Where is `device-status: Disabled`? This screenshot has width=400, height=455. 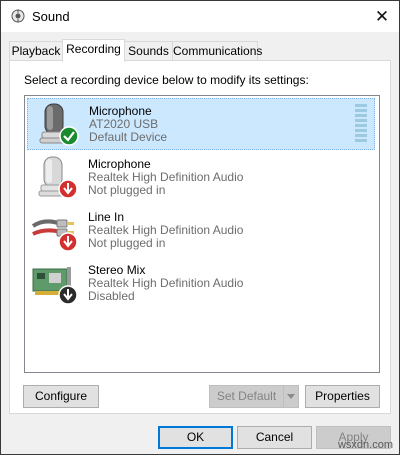
device-status: Disabled is located at coordinates (111, 296).